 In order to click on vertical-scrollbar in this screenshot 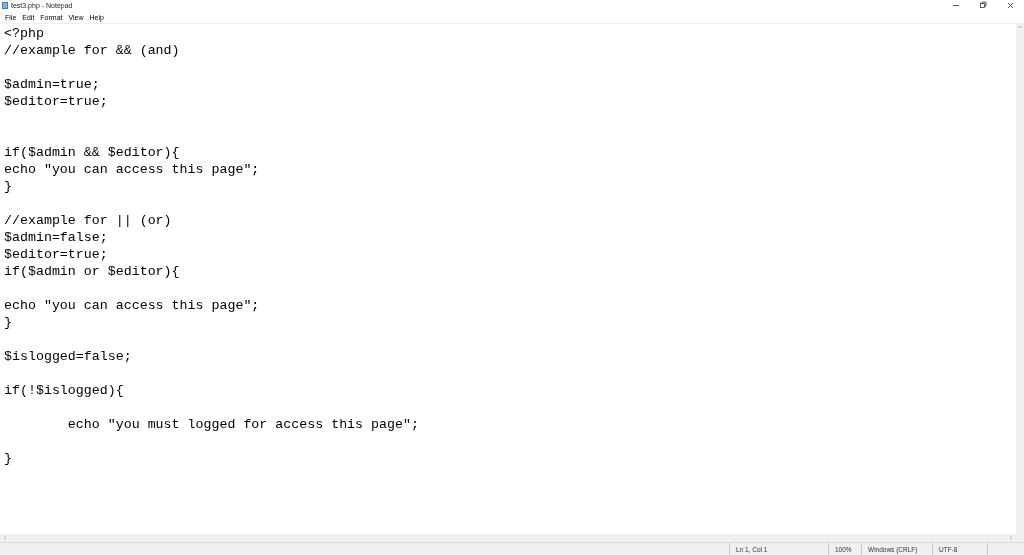, I will do `click(1020, 279)`.